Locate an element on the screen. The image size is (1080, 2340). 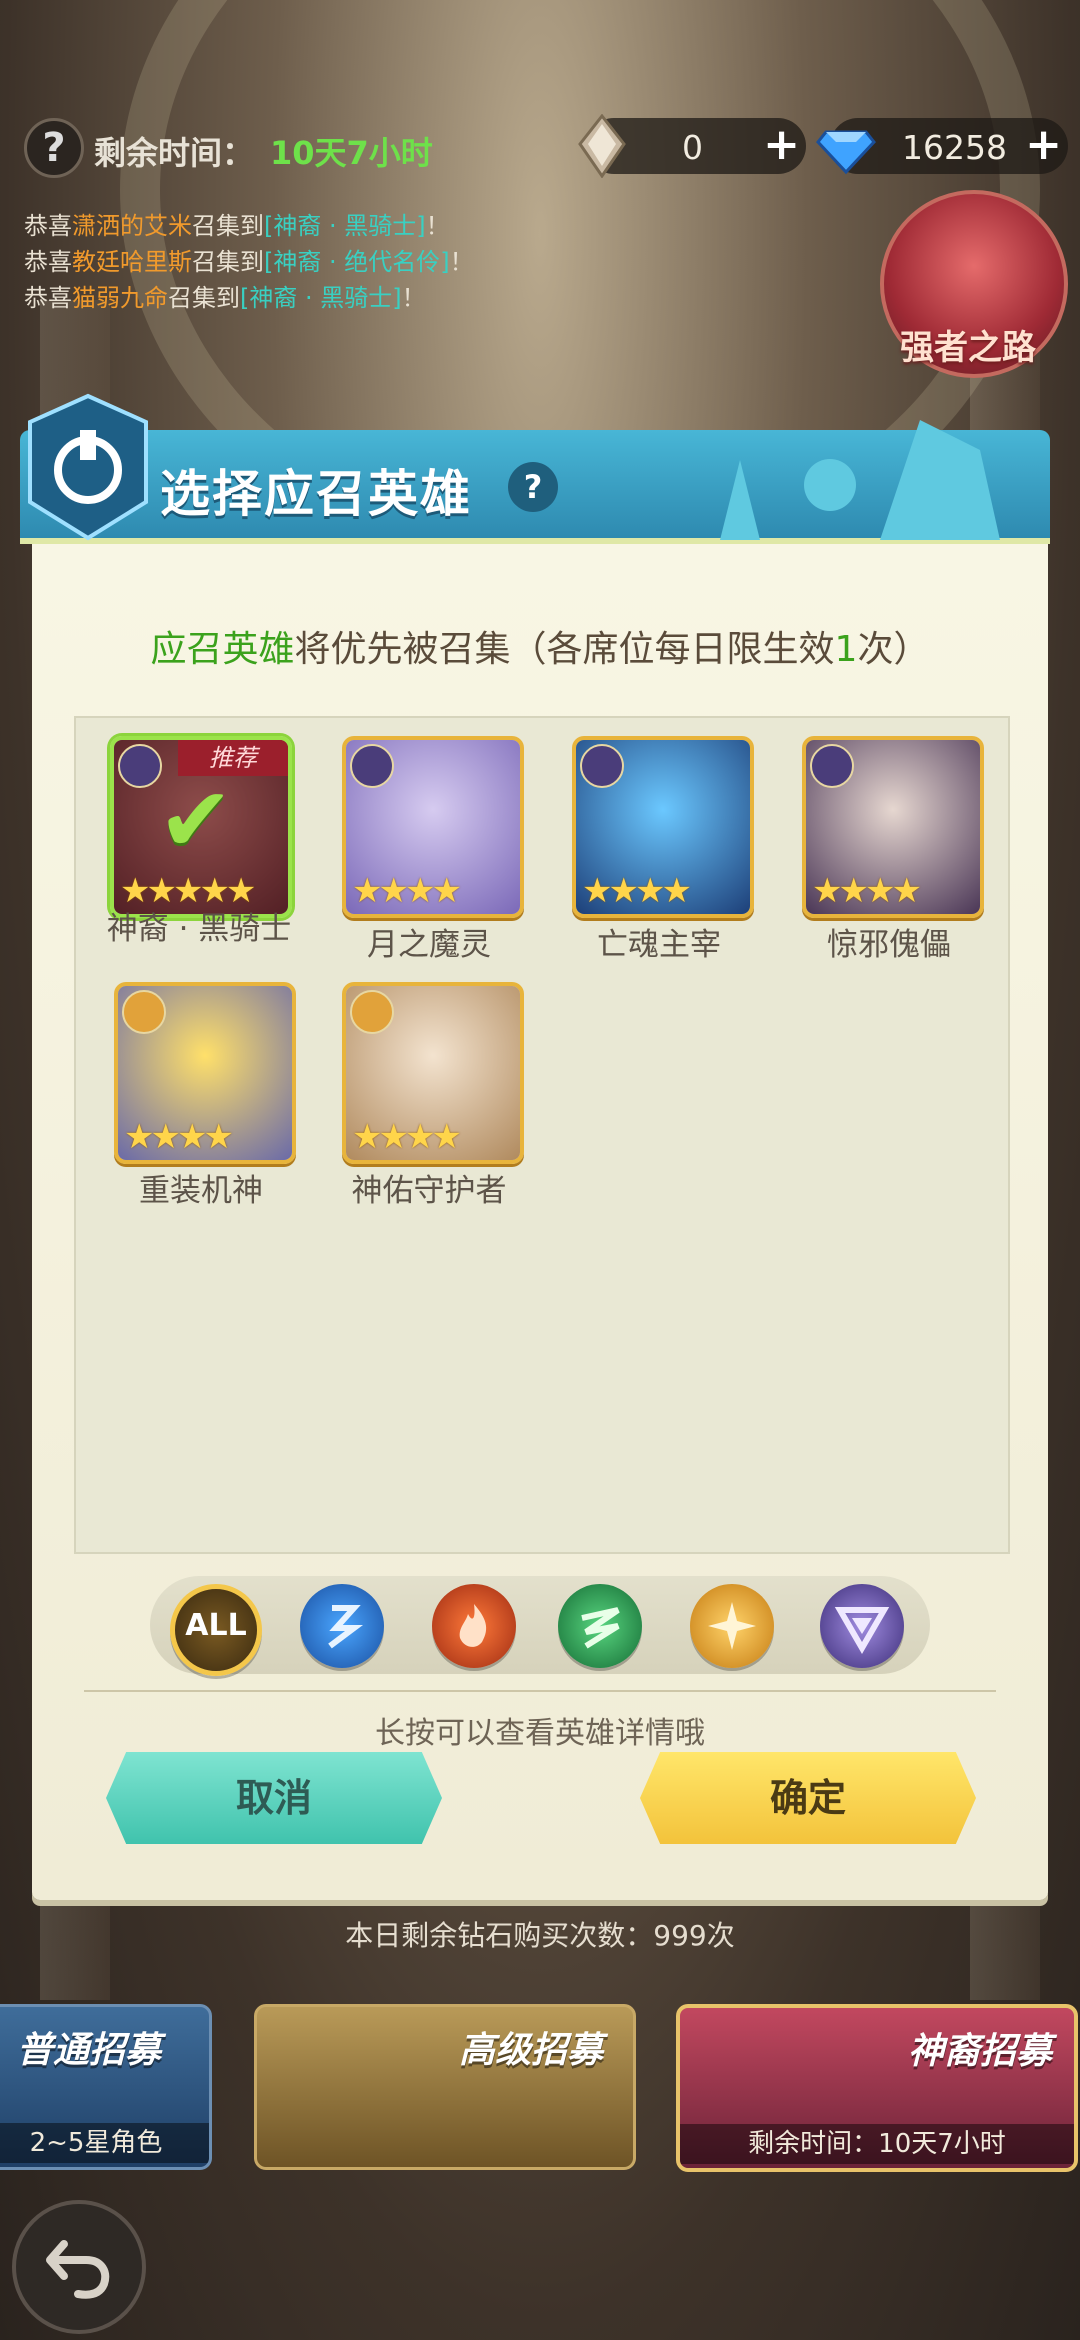
hero-card-black-knight: 推荐 ✔ ★★★★★ is located at coordinates (201, 827).